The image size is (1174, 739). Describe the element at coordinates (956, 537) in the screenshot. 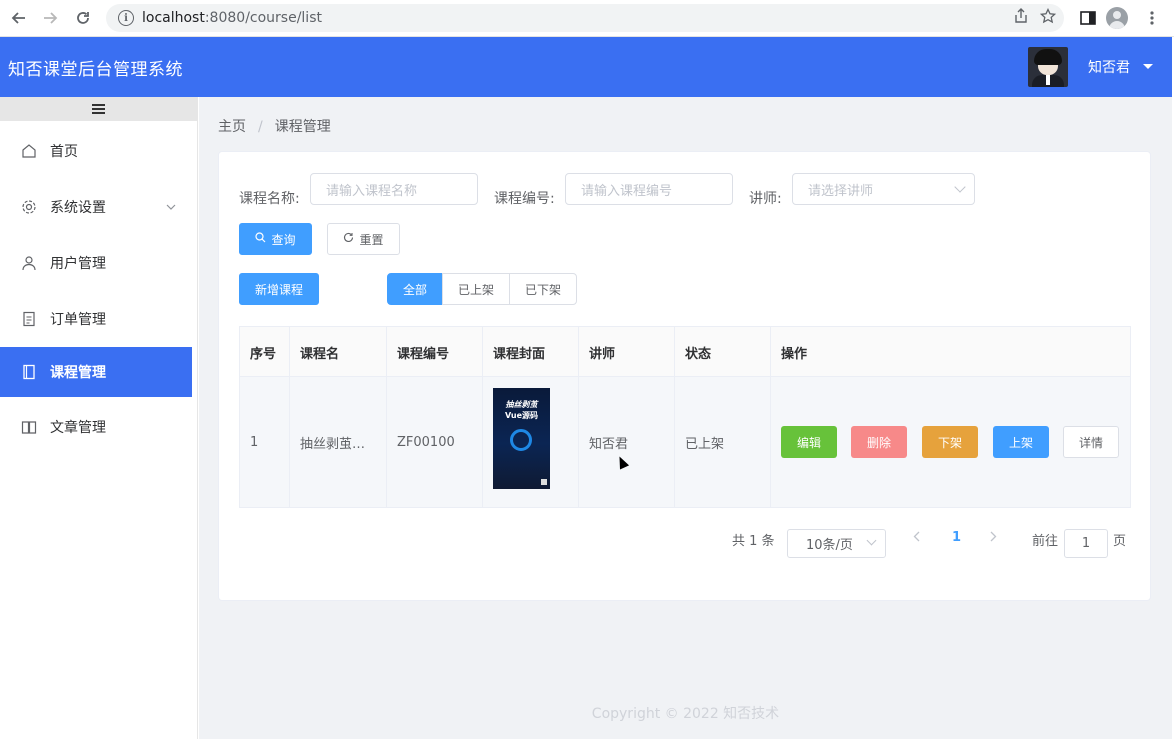

I see `page-number-current: 1` at that location.